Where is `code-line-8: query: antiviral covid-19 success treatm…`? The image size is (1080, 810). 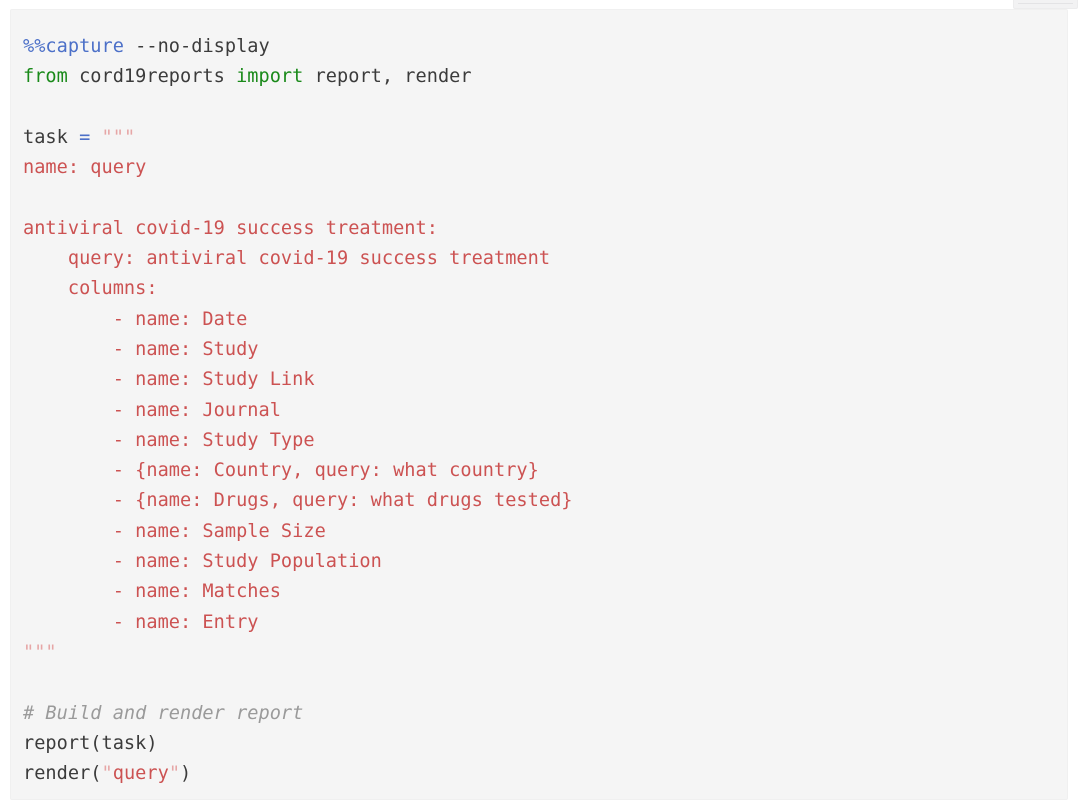
code-line-8: query: antiviral covid-19 success treatm… is located at coordinates (287, 259).